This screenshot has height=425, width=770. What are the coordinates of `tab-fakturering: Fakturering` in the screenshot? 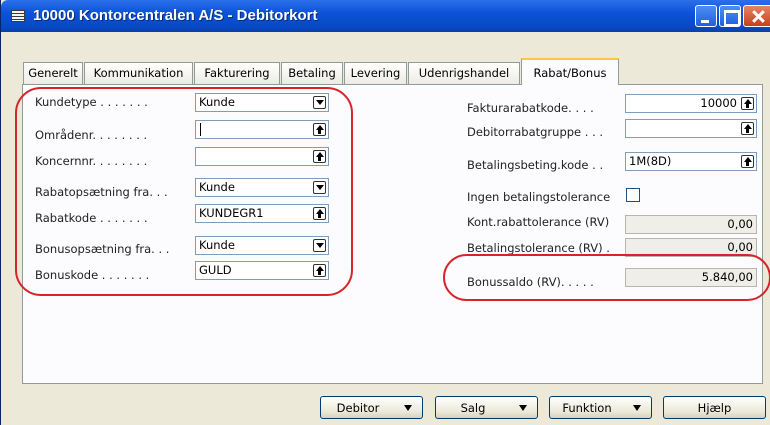 It's located at (237, 73).